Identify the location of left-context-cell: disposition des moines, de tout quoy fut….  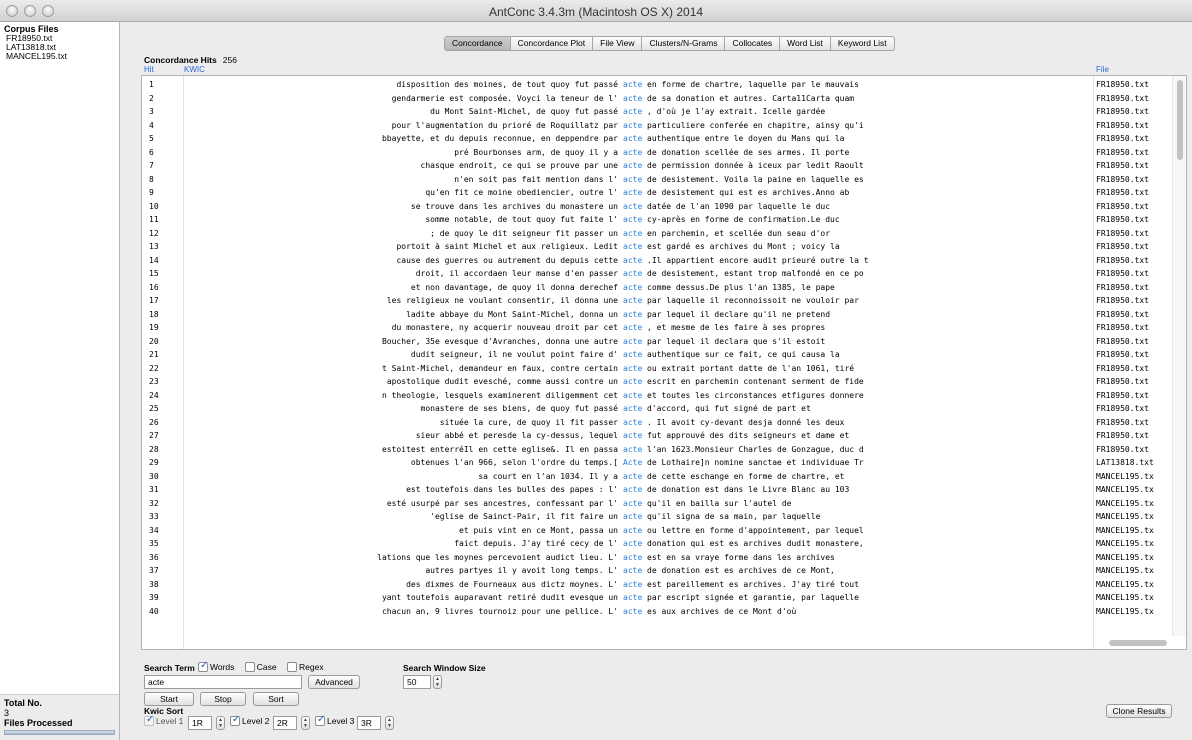
(507, 84).